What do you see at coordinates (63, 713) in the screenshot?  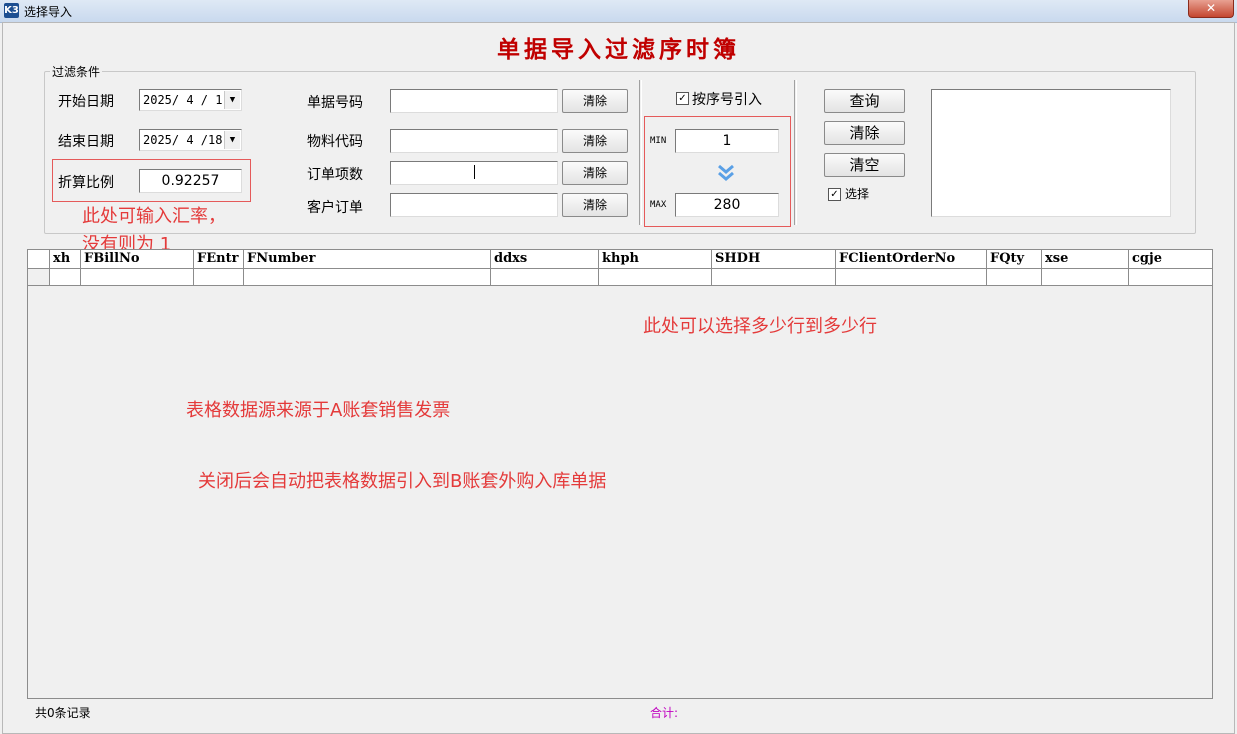 I see `record-count: 共0条记录` at bounding box center [63, 713].